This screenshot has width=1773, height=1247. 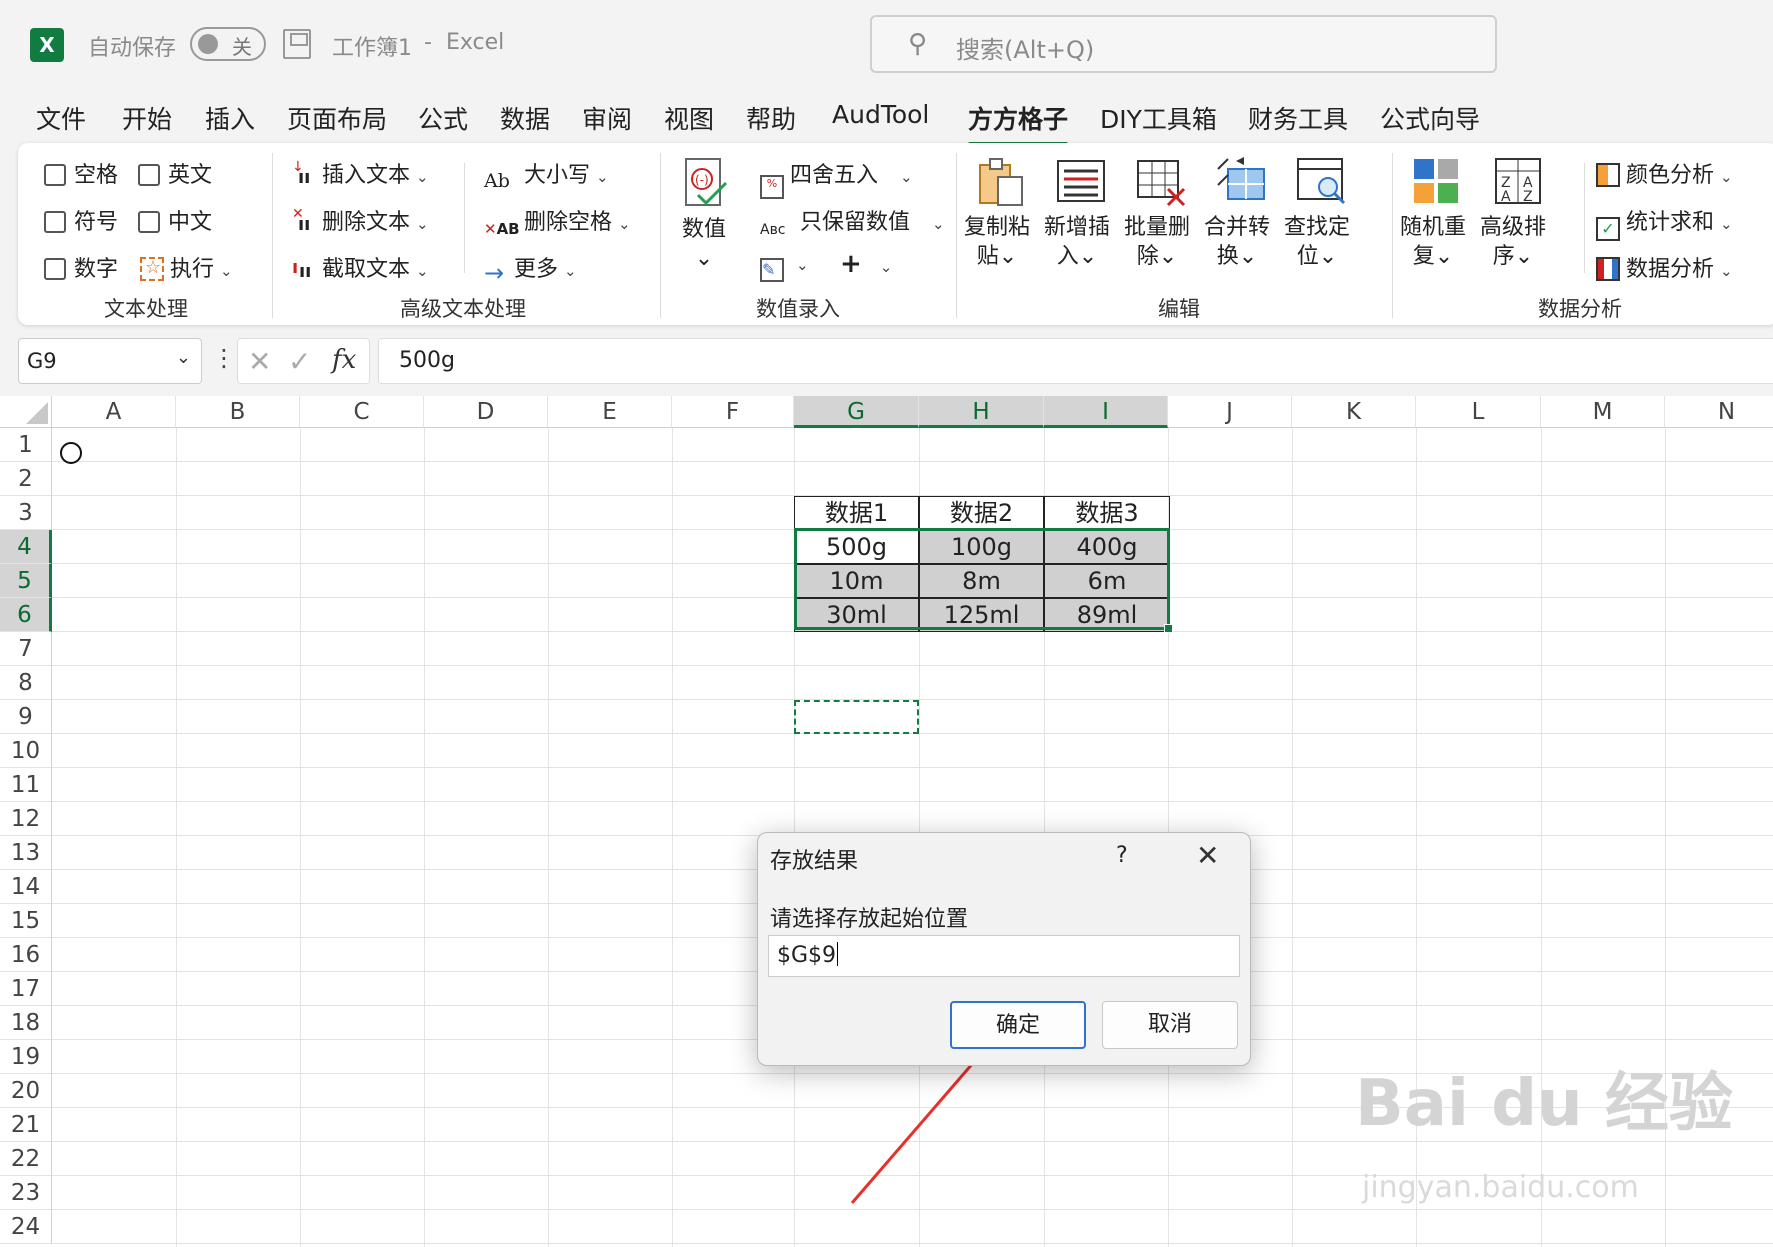 I want to click on row-header-3: 3, so click(x=26, y=513).